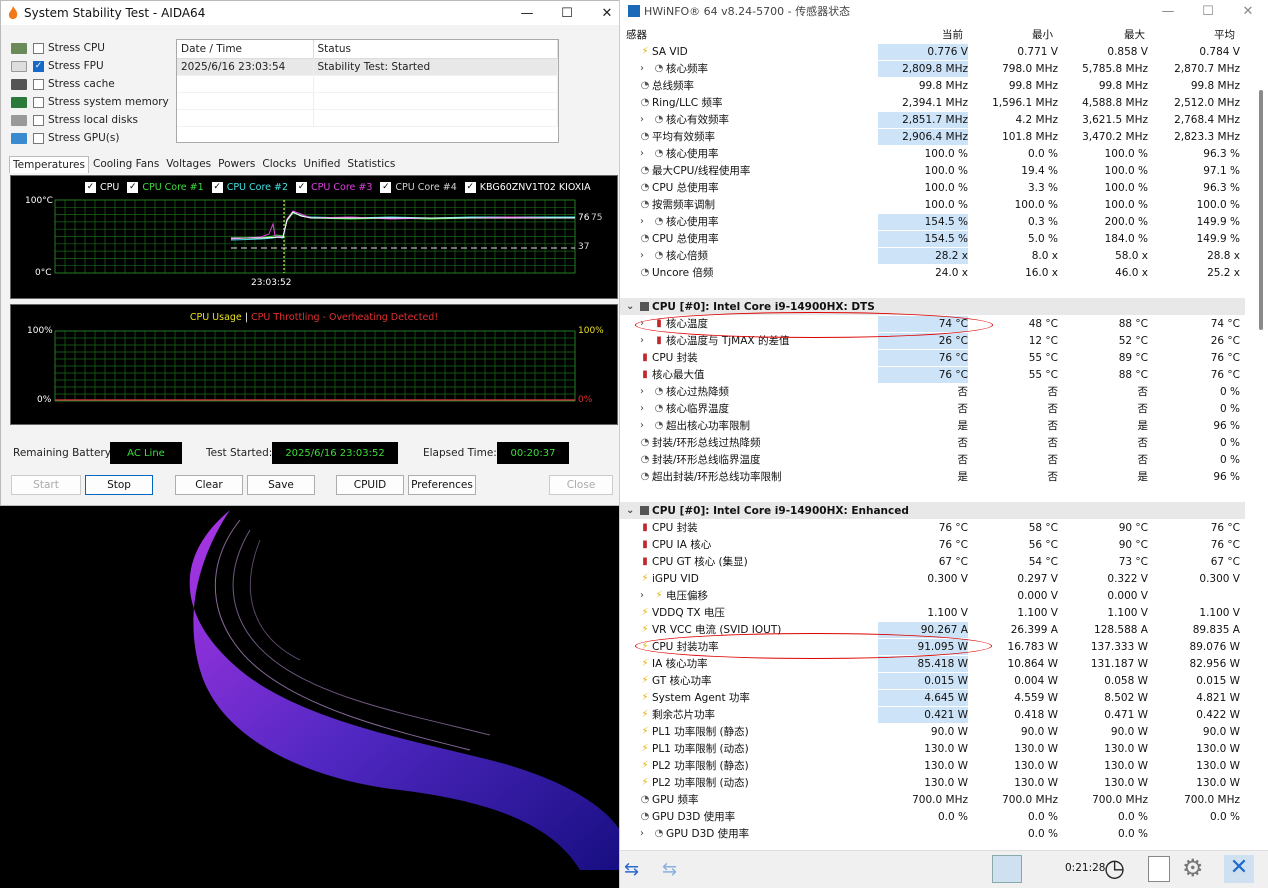 Image resolution: width=1268 pixels, height=888 pixels. I want to click on sensor-row: › ◔ 核心临界温度 否 否 否 0 %, so click(932, 408).